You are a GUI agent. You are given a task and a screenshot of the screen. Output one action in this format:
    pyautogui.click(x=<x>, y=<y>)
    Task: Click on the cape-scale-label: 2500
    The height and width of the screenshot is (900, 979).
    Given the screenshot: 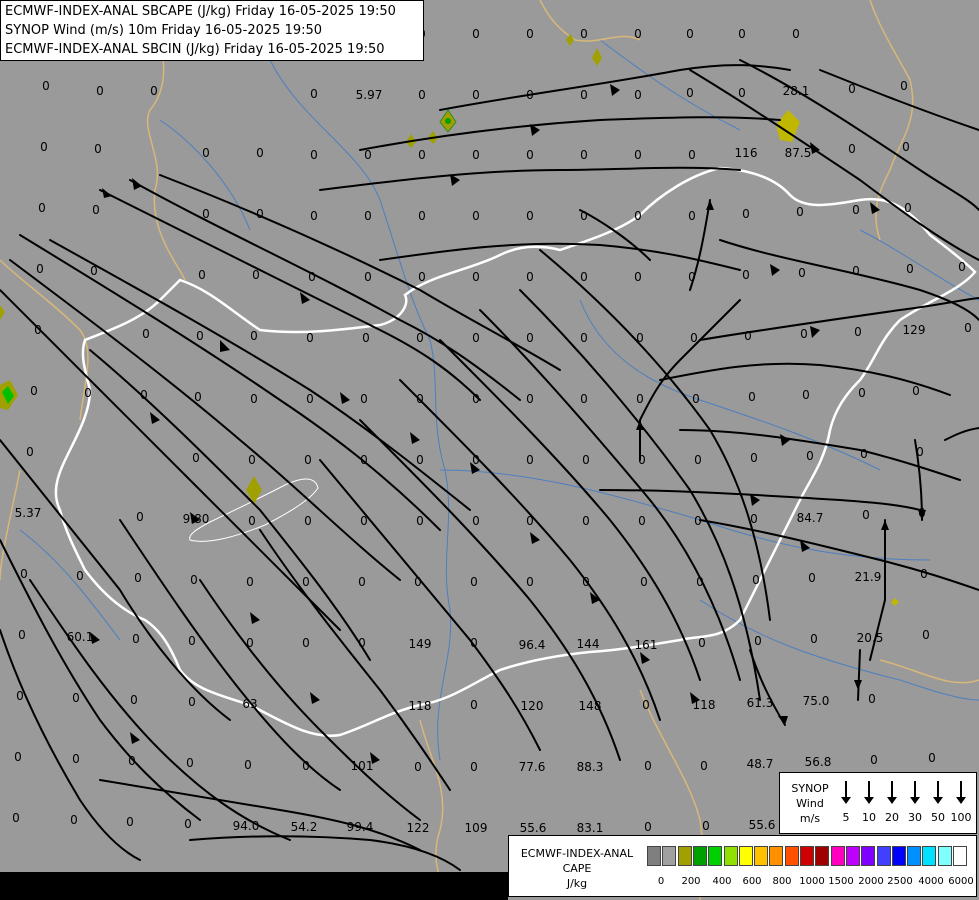 What is the action you would take?
    pyautogui.click(x=900, y=881)
    